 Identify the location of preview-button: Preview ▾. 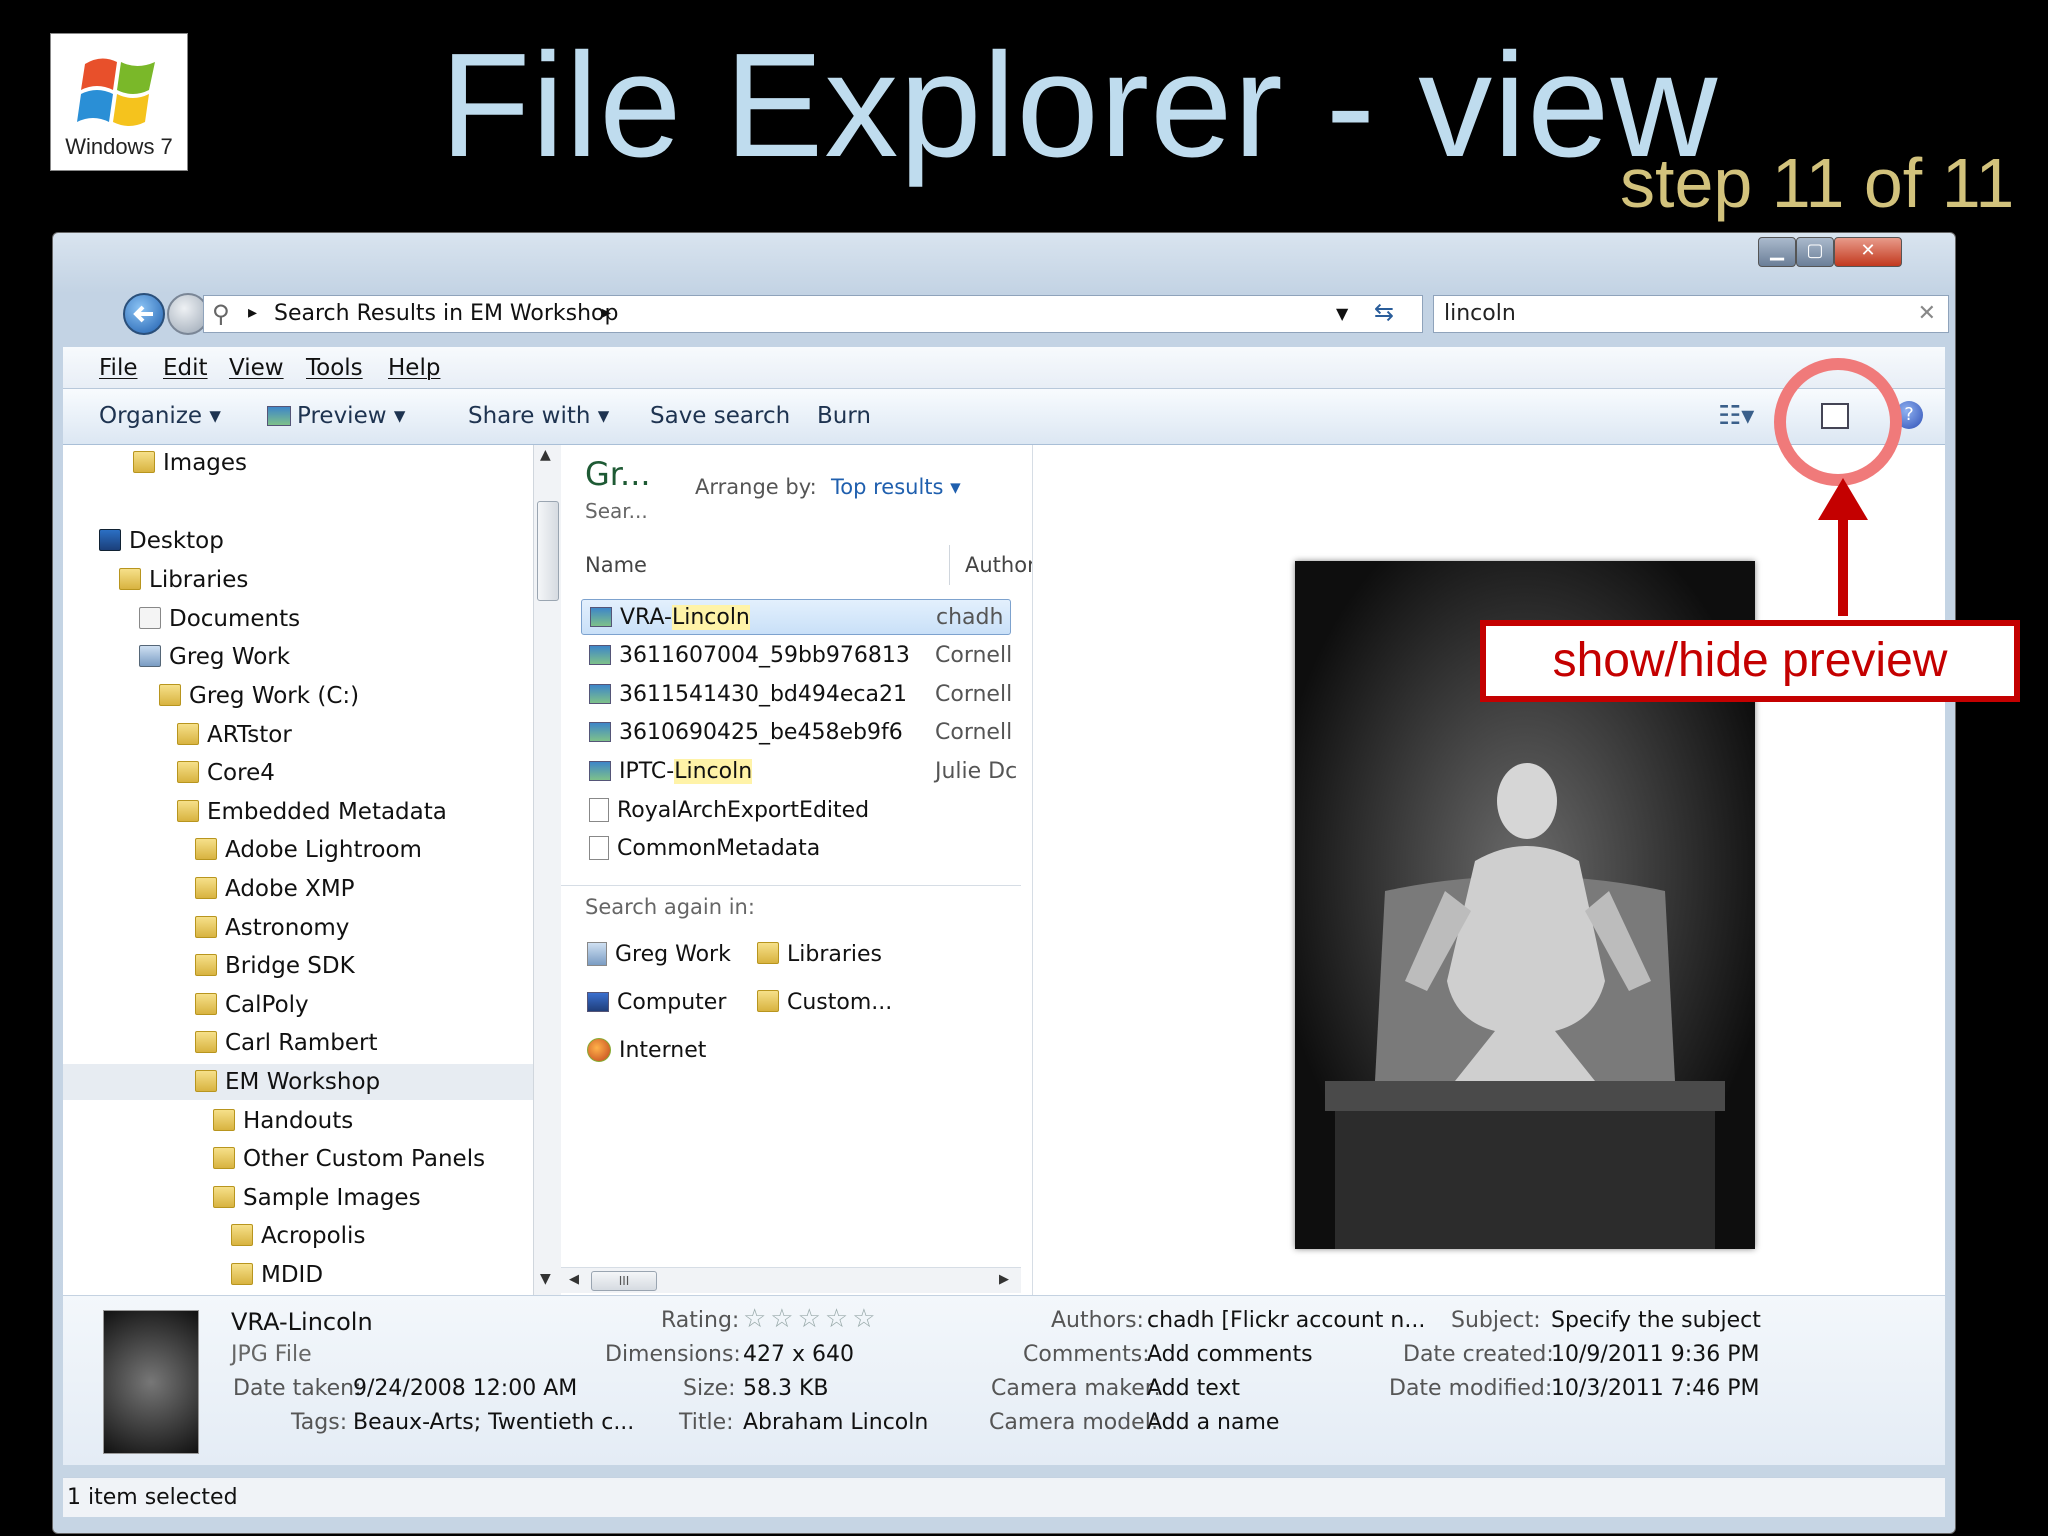
(336, 416).